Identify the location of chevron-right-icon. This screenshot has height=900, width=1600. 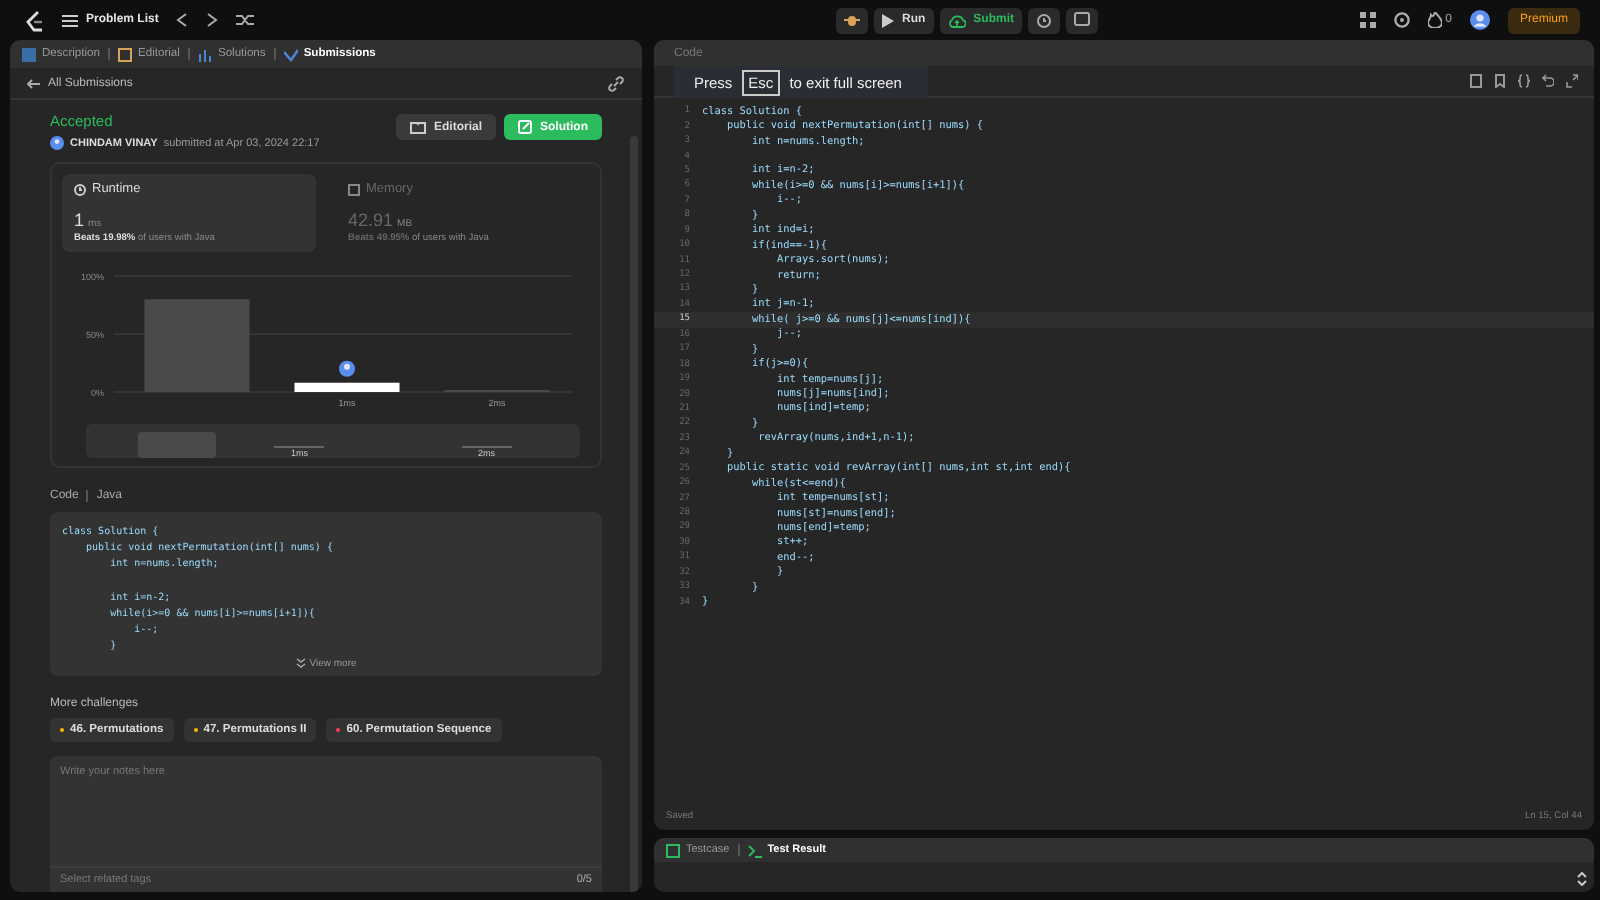
(212, 20).